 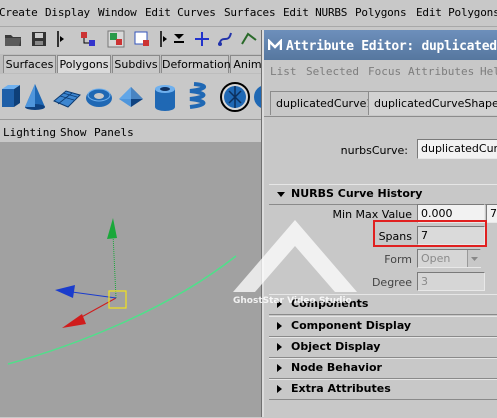 What do you see at coordinates (117, 299) in the screenshot?
I see `pivot-handle` at bounding box center [117, 299].